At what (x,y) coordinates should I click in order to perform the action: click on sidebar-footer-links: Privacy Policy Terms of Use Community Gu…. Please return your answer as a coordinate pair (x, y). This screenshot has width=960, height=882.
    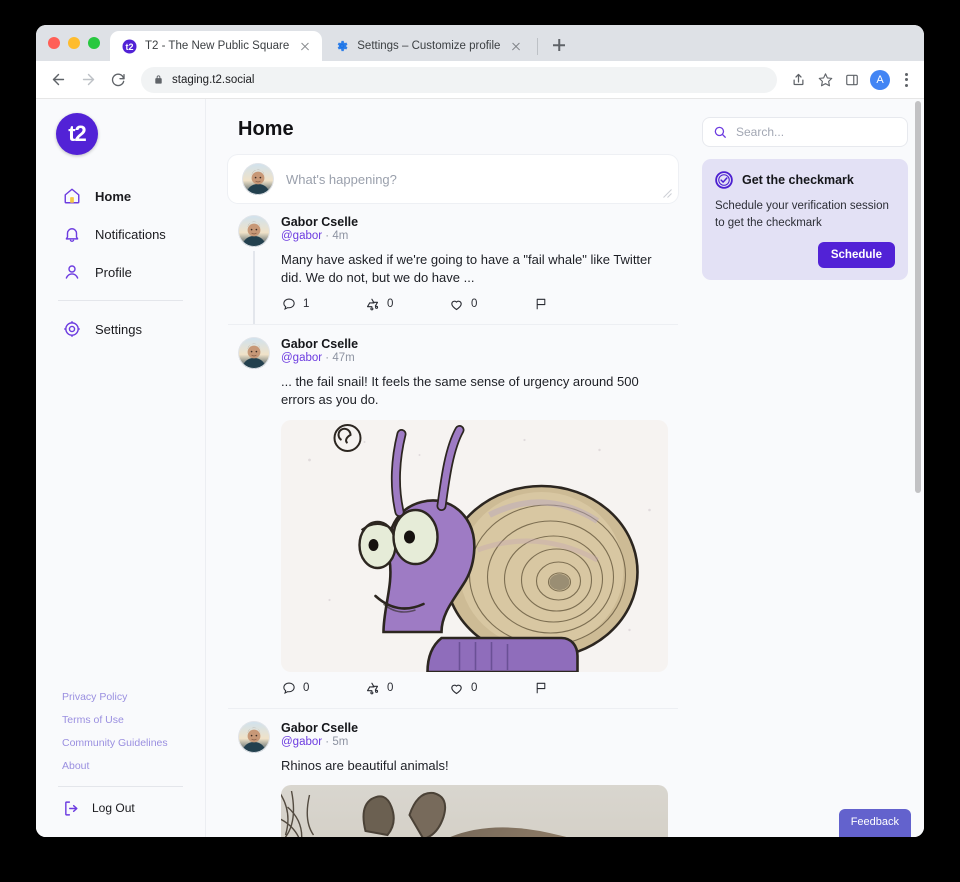
    Looking at the image, I should click on (120, 738).